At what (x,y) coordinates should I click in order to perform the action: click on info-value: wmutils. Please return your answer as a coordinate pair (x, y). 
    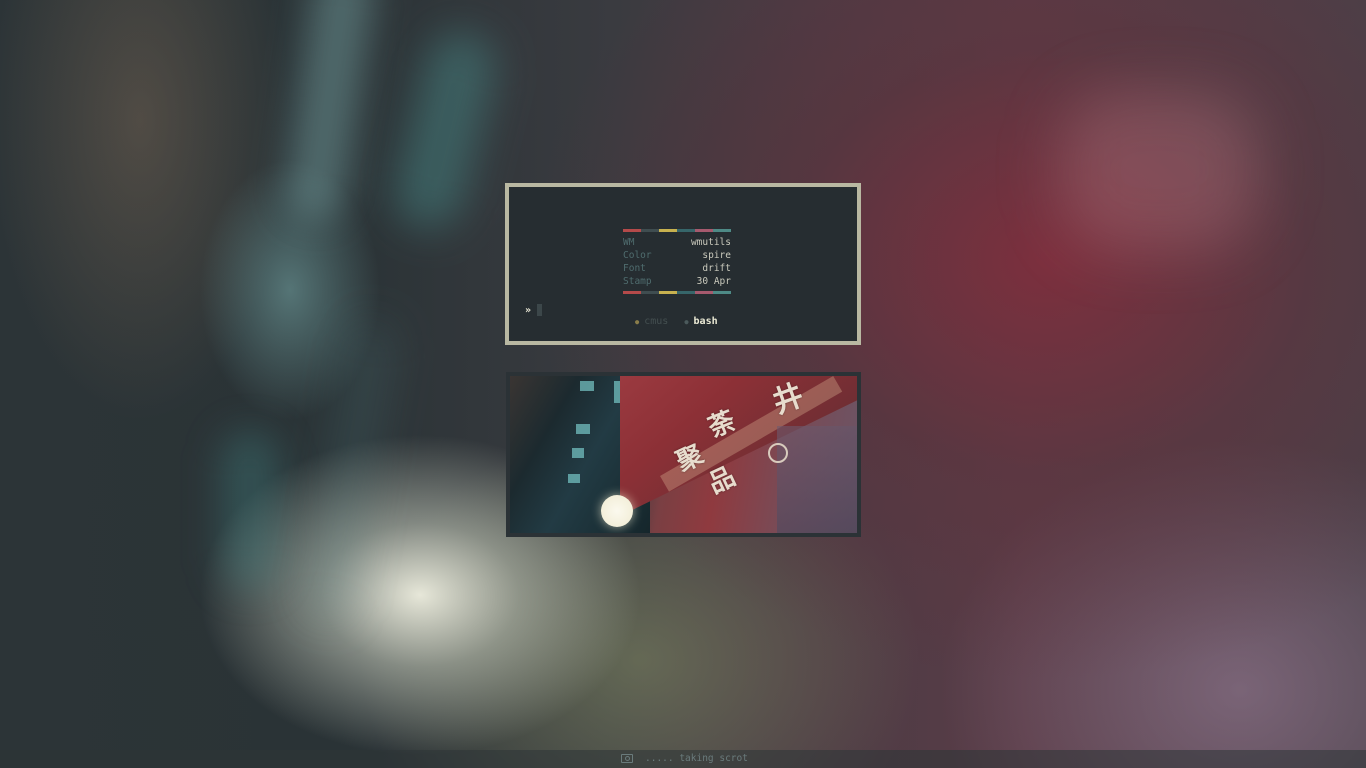
    Looking at the image, I should click on (710, 242).